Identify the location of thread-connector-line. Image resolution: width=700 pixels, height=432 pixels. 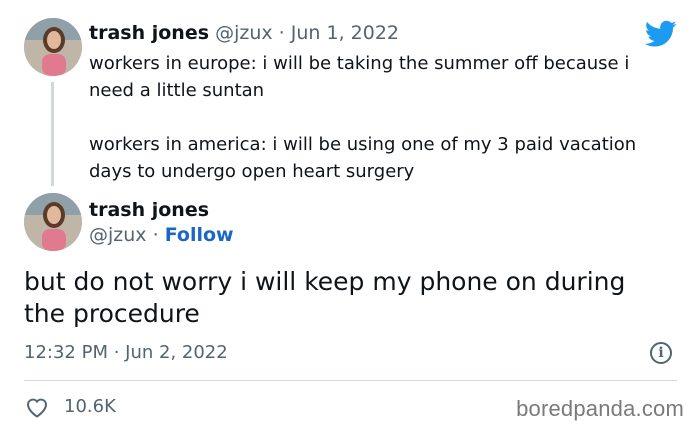
(52, 134).